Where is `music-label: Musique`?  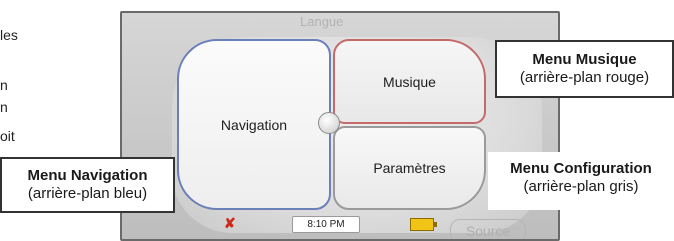 music-label: Musique is located at coordinates (409, 81).